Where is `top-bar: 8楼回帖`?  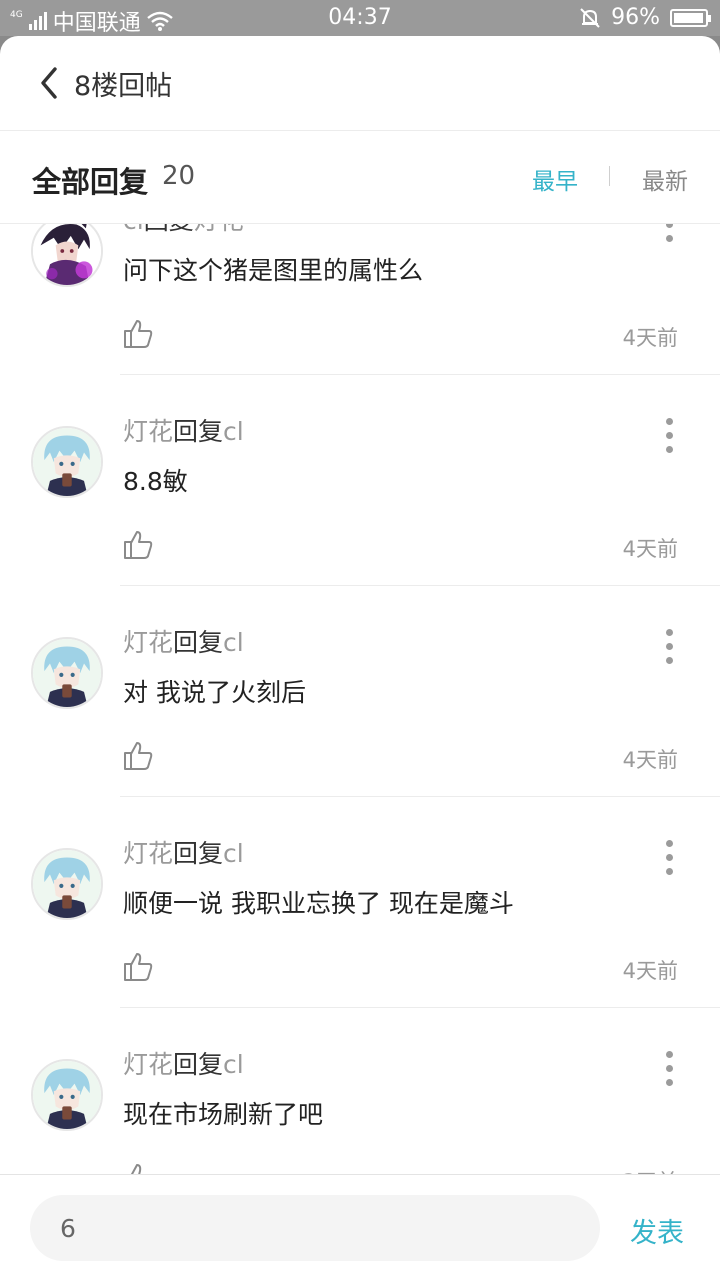 top-bar: 8楼回帖 is located at coordinates (360, 83).